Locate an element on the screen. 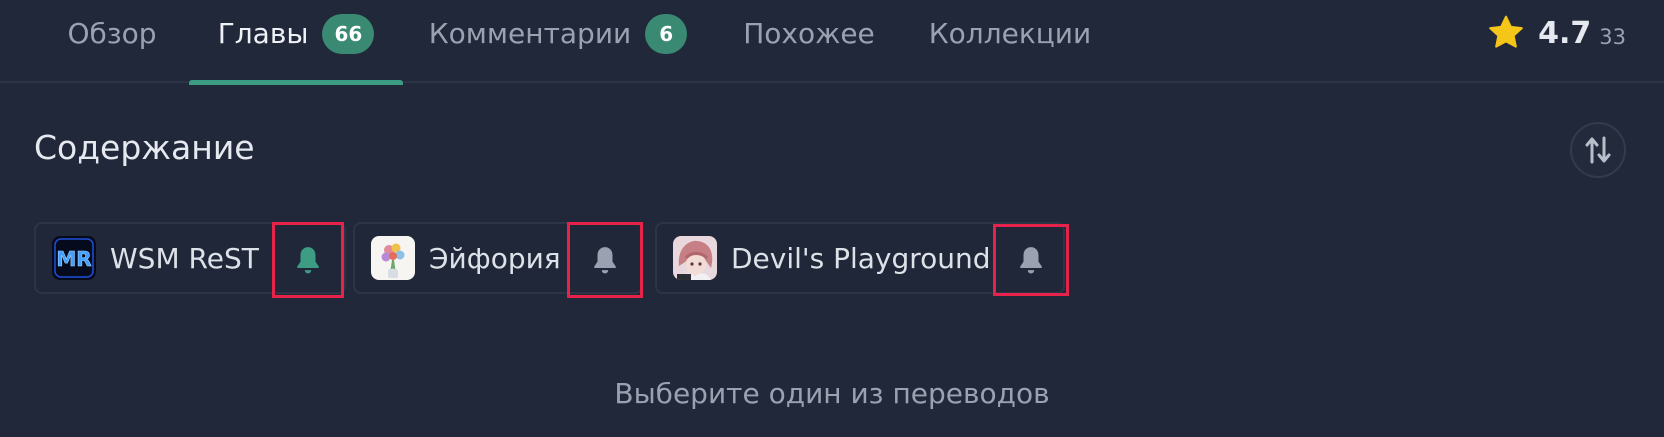 The width and height of the screenshot is (1664, 437). flower-bouquet-icon is located at coordinates (393, 258).